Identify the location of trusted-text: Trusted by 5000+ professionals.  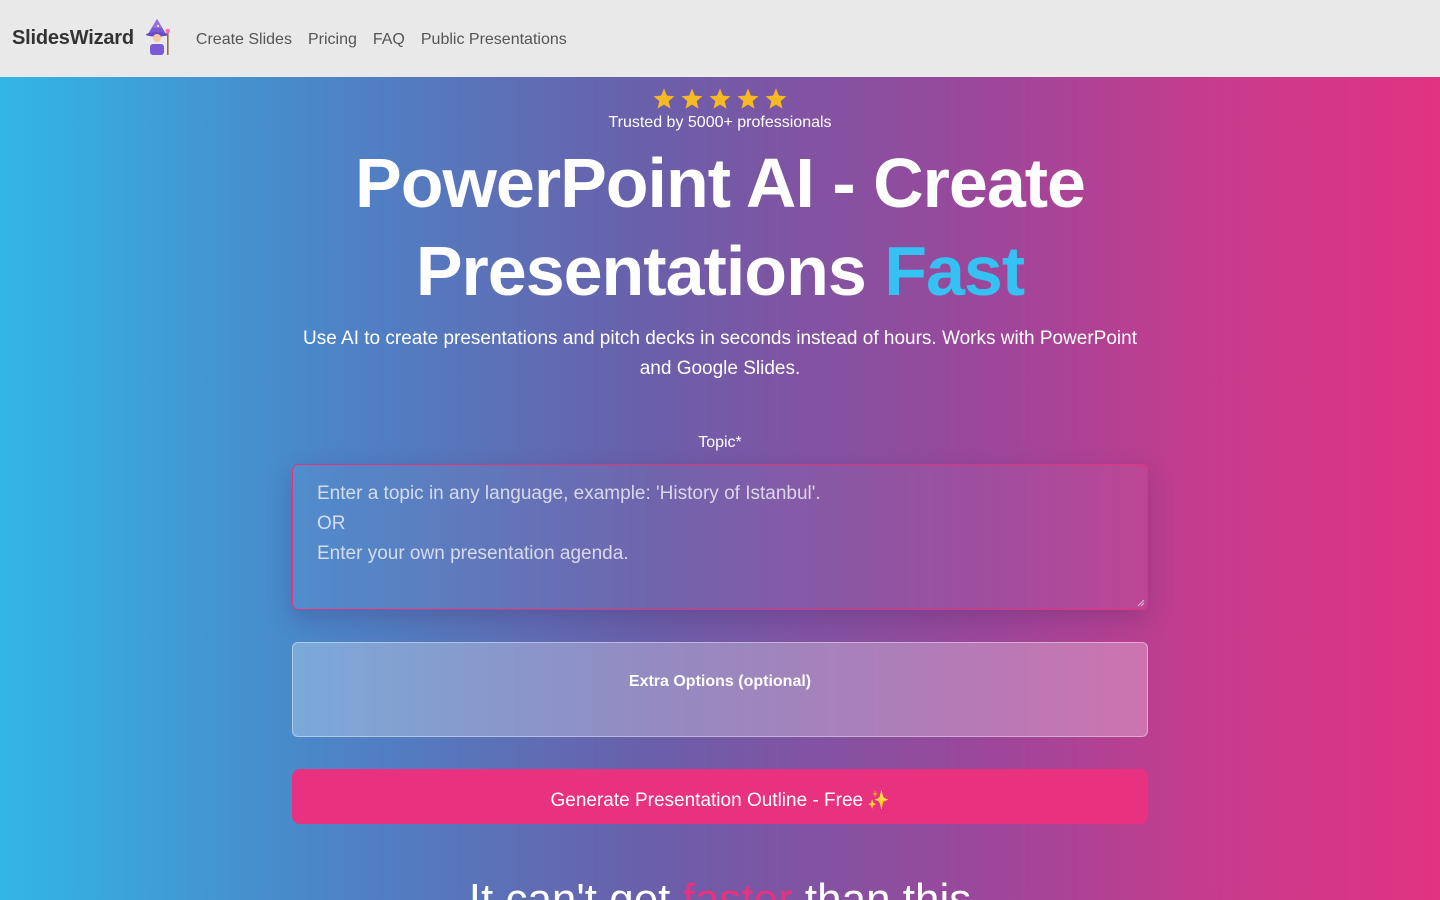
(720, 122).